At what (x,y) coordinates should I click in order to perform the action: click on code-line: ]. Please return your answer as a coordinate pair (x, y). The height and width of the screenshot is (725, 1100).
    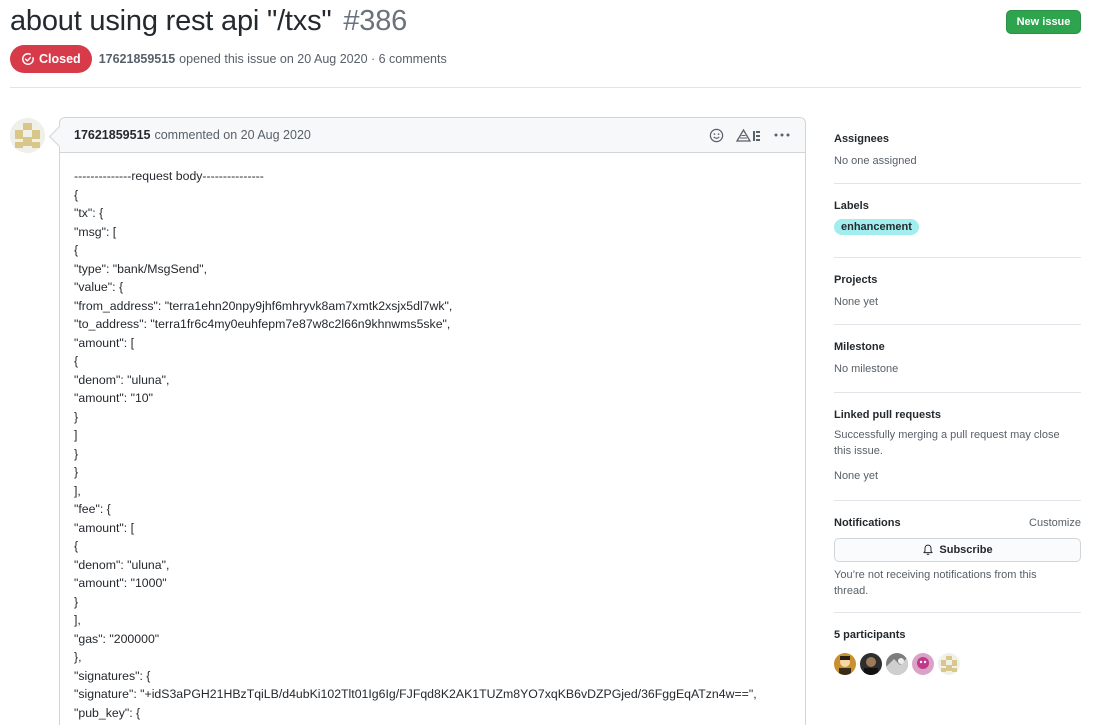
    Looking at the image, I should click on (76, 435).